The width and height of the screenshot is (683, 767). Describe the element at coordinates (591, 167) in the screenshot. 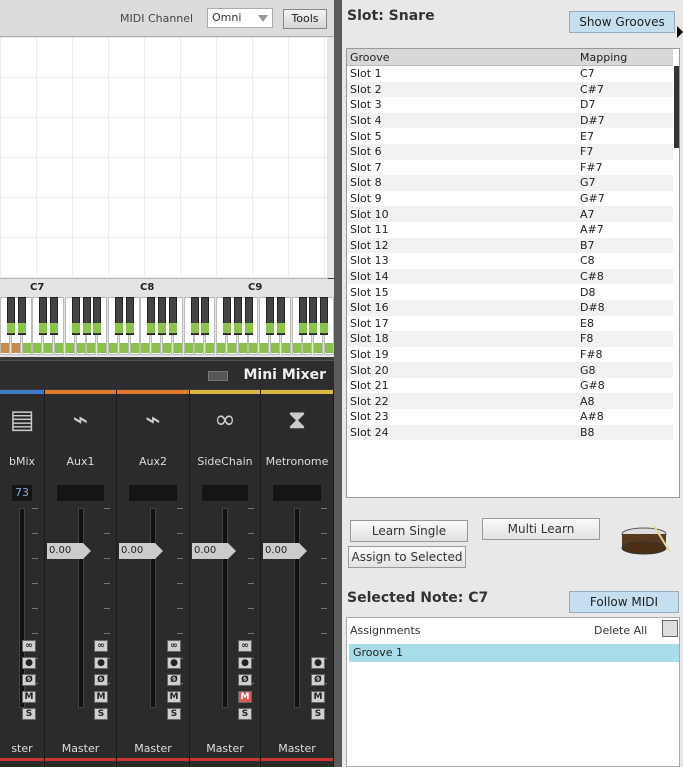

I see `mapping-cell: F#7` at that location.